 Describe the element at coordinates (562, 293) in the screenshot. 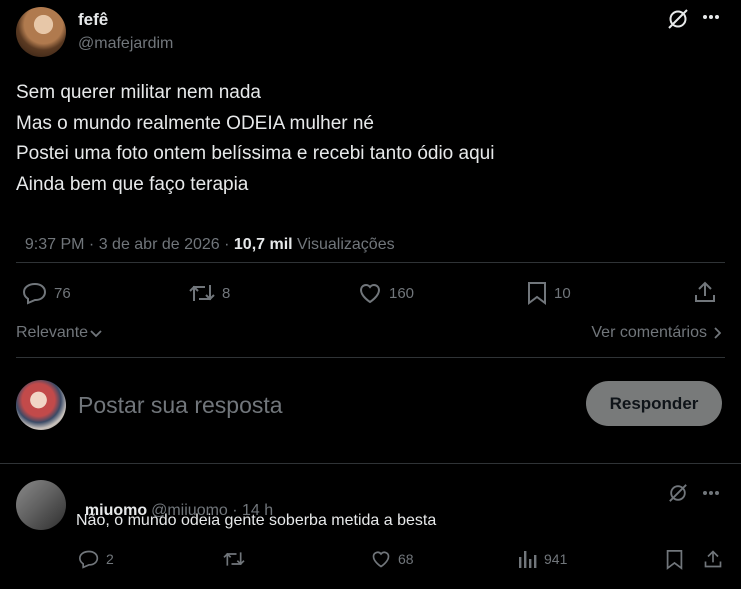

I see `bookmark-count: 10` at that location.